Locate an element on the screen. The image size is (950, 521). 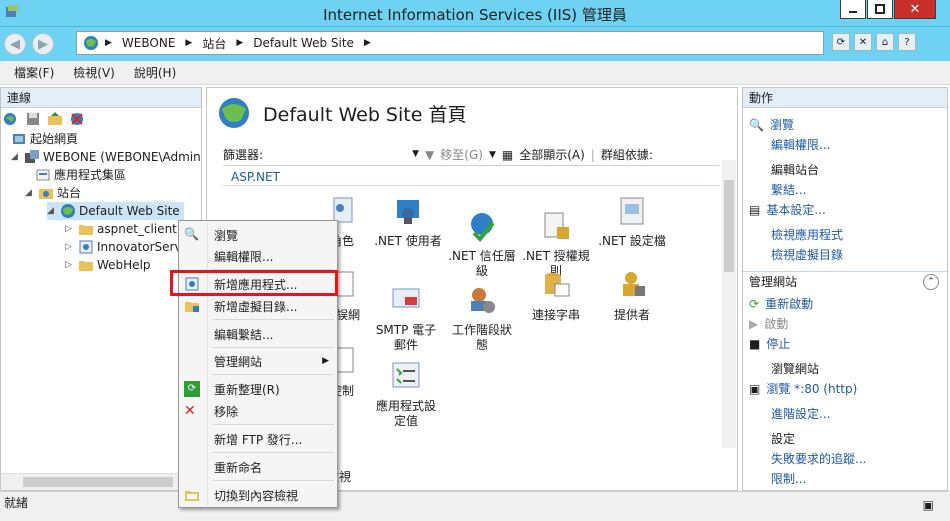
tree-item-aspnet-client: ▷ aspnet_client is located at coordinates (121, 229).